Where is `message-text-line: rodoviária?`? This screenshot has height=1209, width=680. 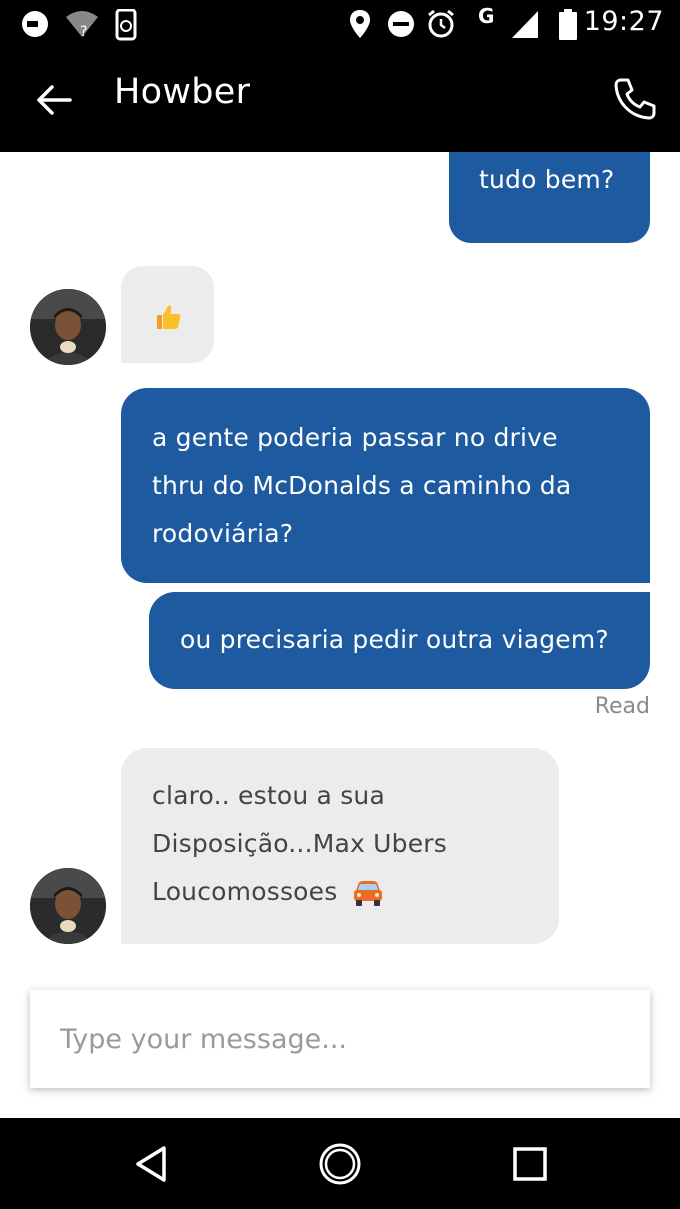
message-text-line: rodoviária? is located at coordinates (223, 533).